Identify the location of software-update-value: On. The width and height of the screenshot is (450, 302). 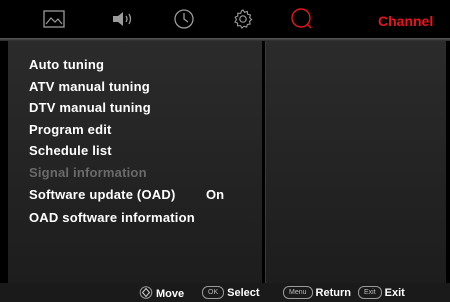
(215, 194).